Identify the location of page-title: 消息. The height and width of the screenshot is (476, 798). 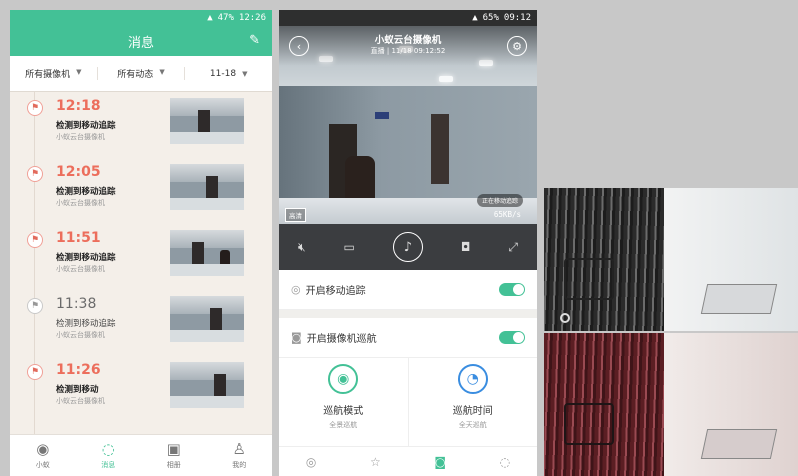
(140, 43).